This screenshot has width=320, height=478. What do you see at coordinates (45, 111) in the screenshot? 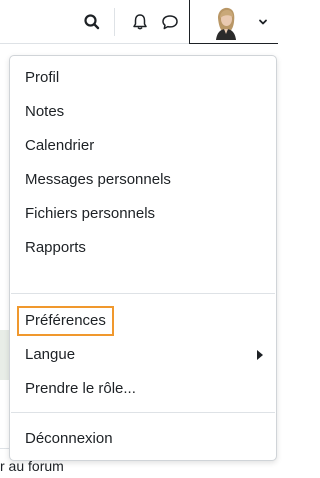
I see `menu-item-label: Notes` at bounding box center [45, 111].